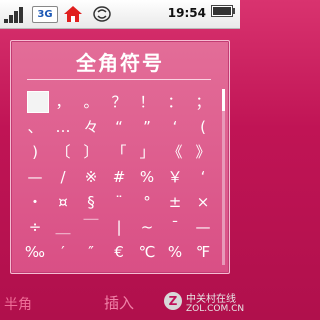  I want to click on symbol-cell: ！, so click(147, 102).